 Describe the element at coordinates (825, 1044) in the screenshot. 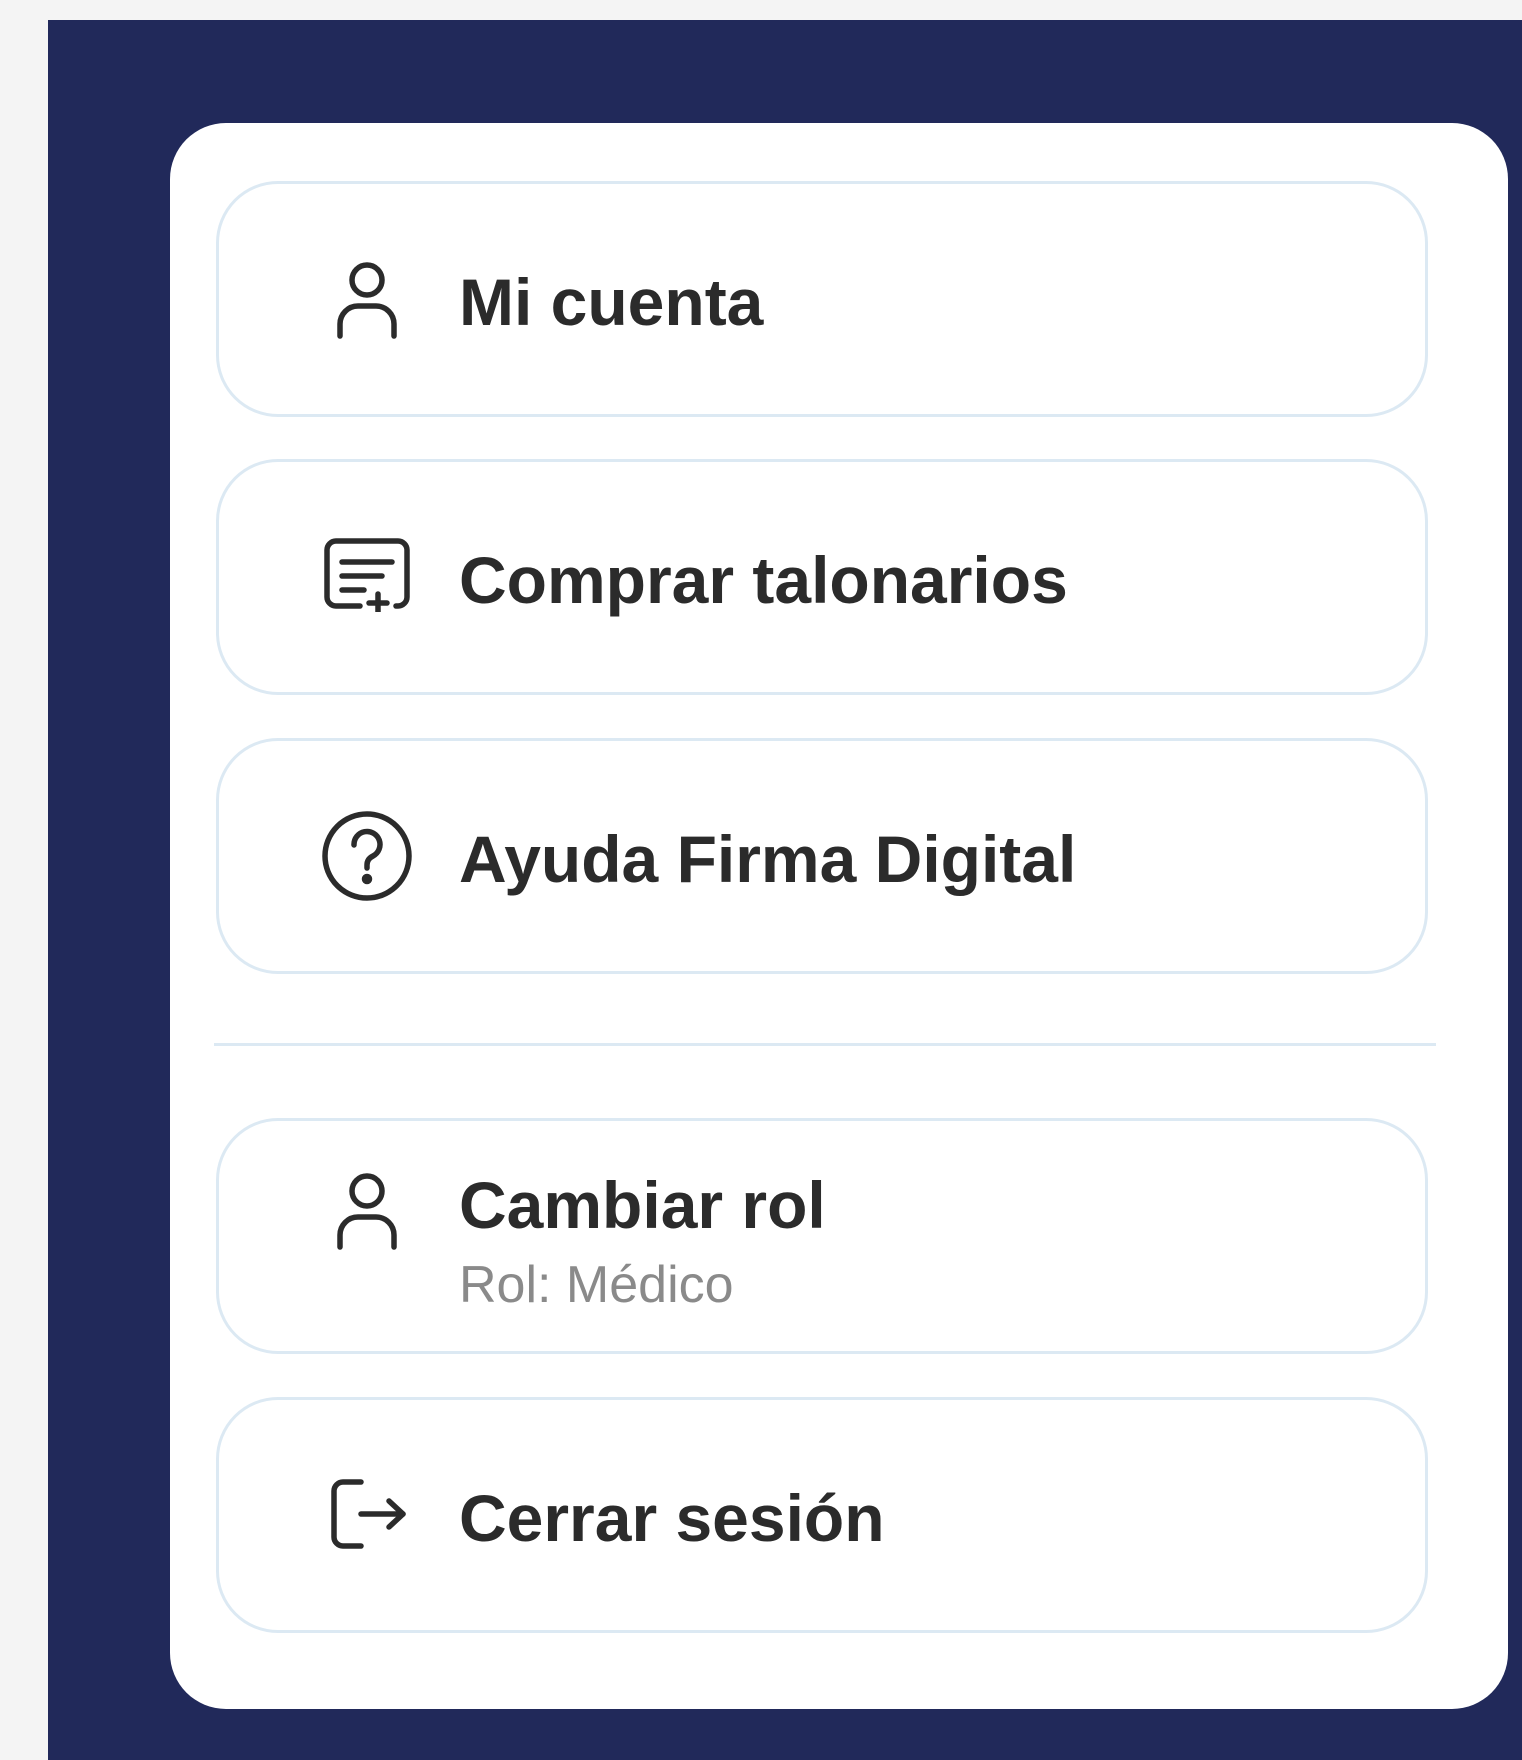

I see `menu-divider` at that location.